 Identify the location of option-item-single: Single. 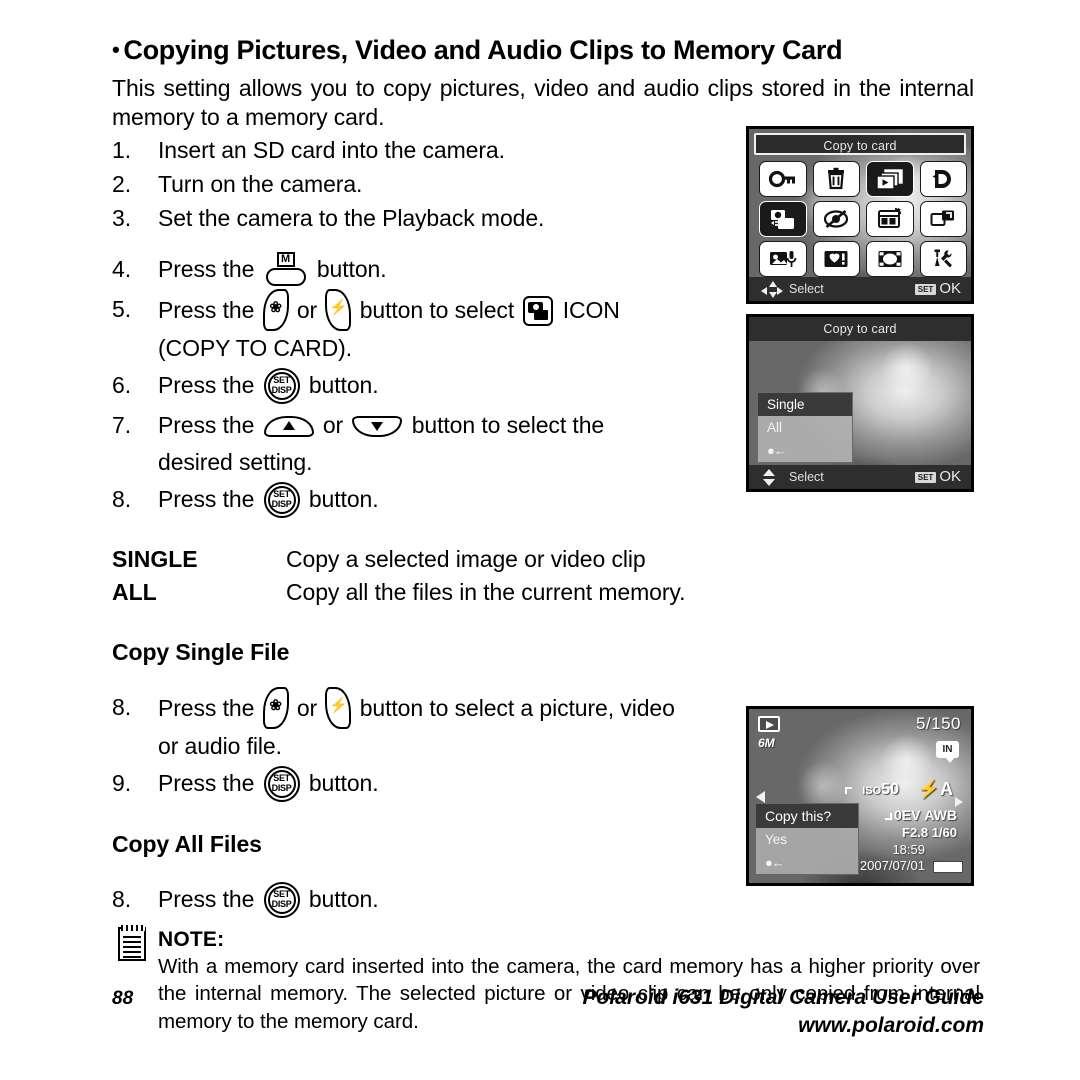
(805, 404).